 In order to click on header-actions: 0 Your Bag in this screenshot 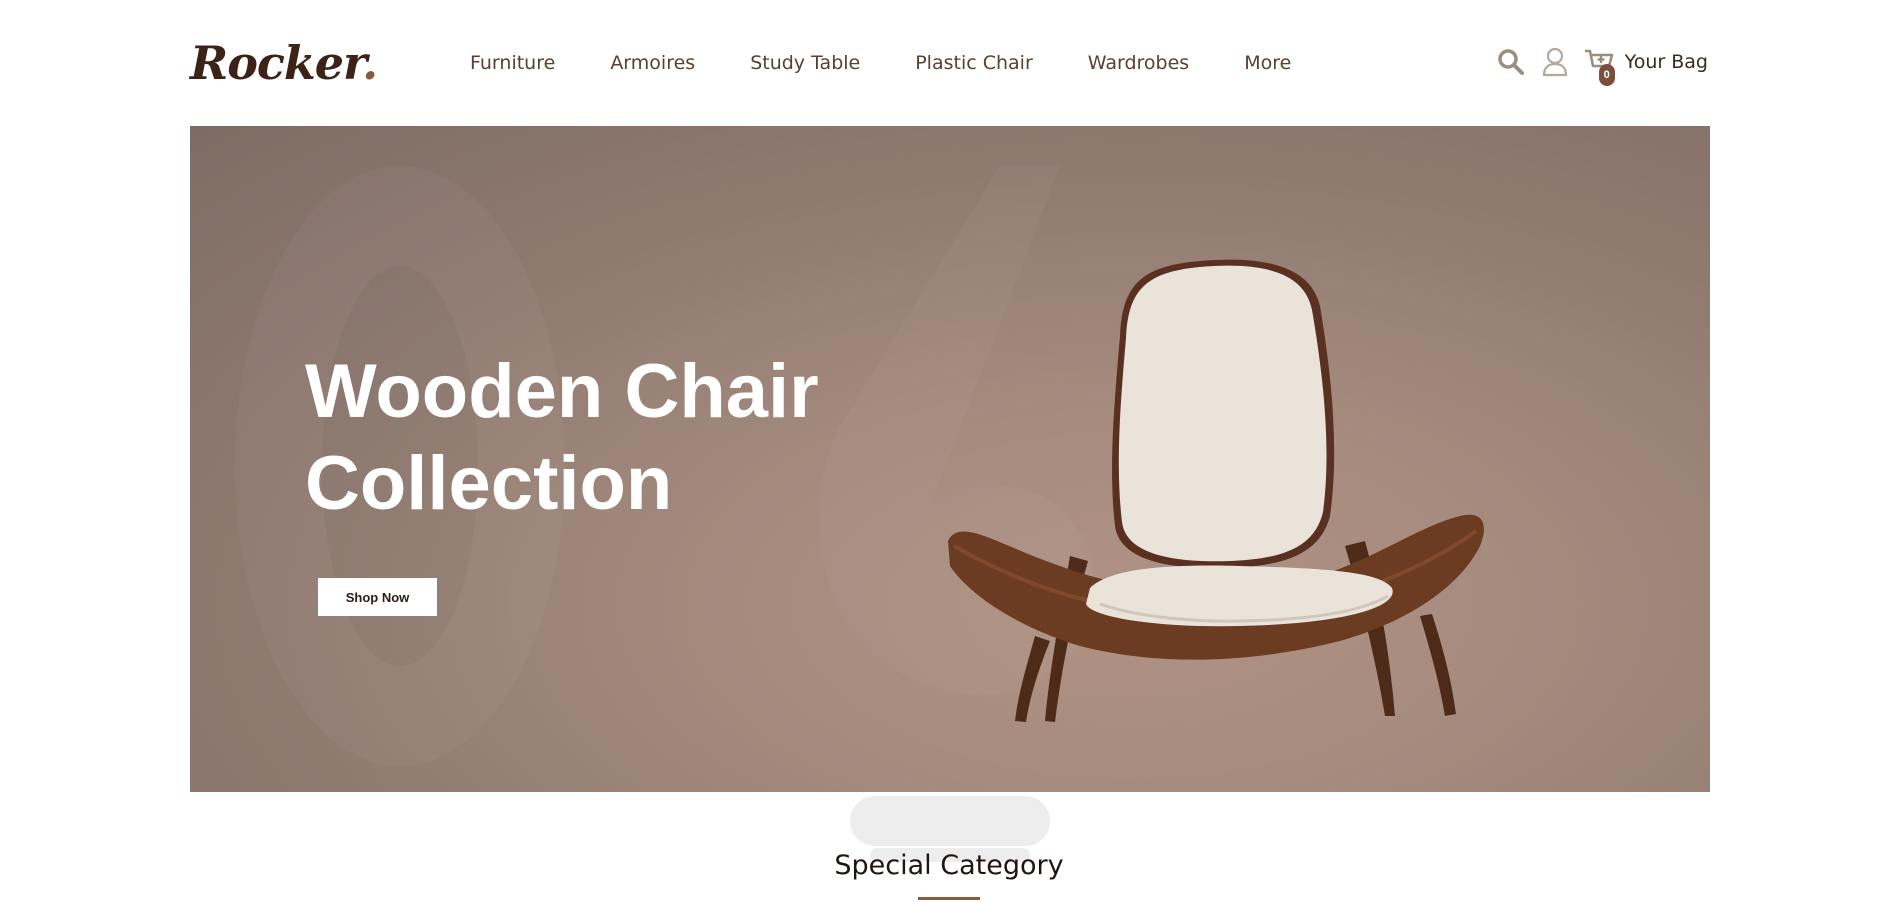, I will do `click(1596, 65)`.